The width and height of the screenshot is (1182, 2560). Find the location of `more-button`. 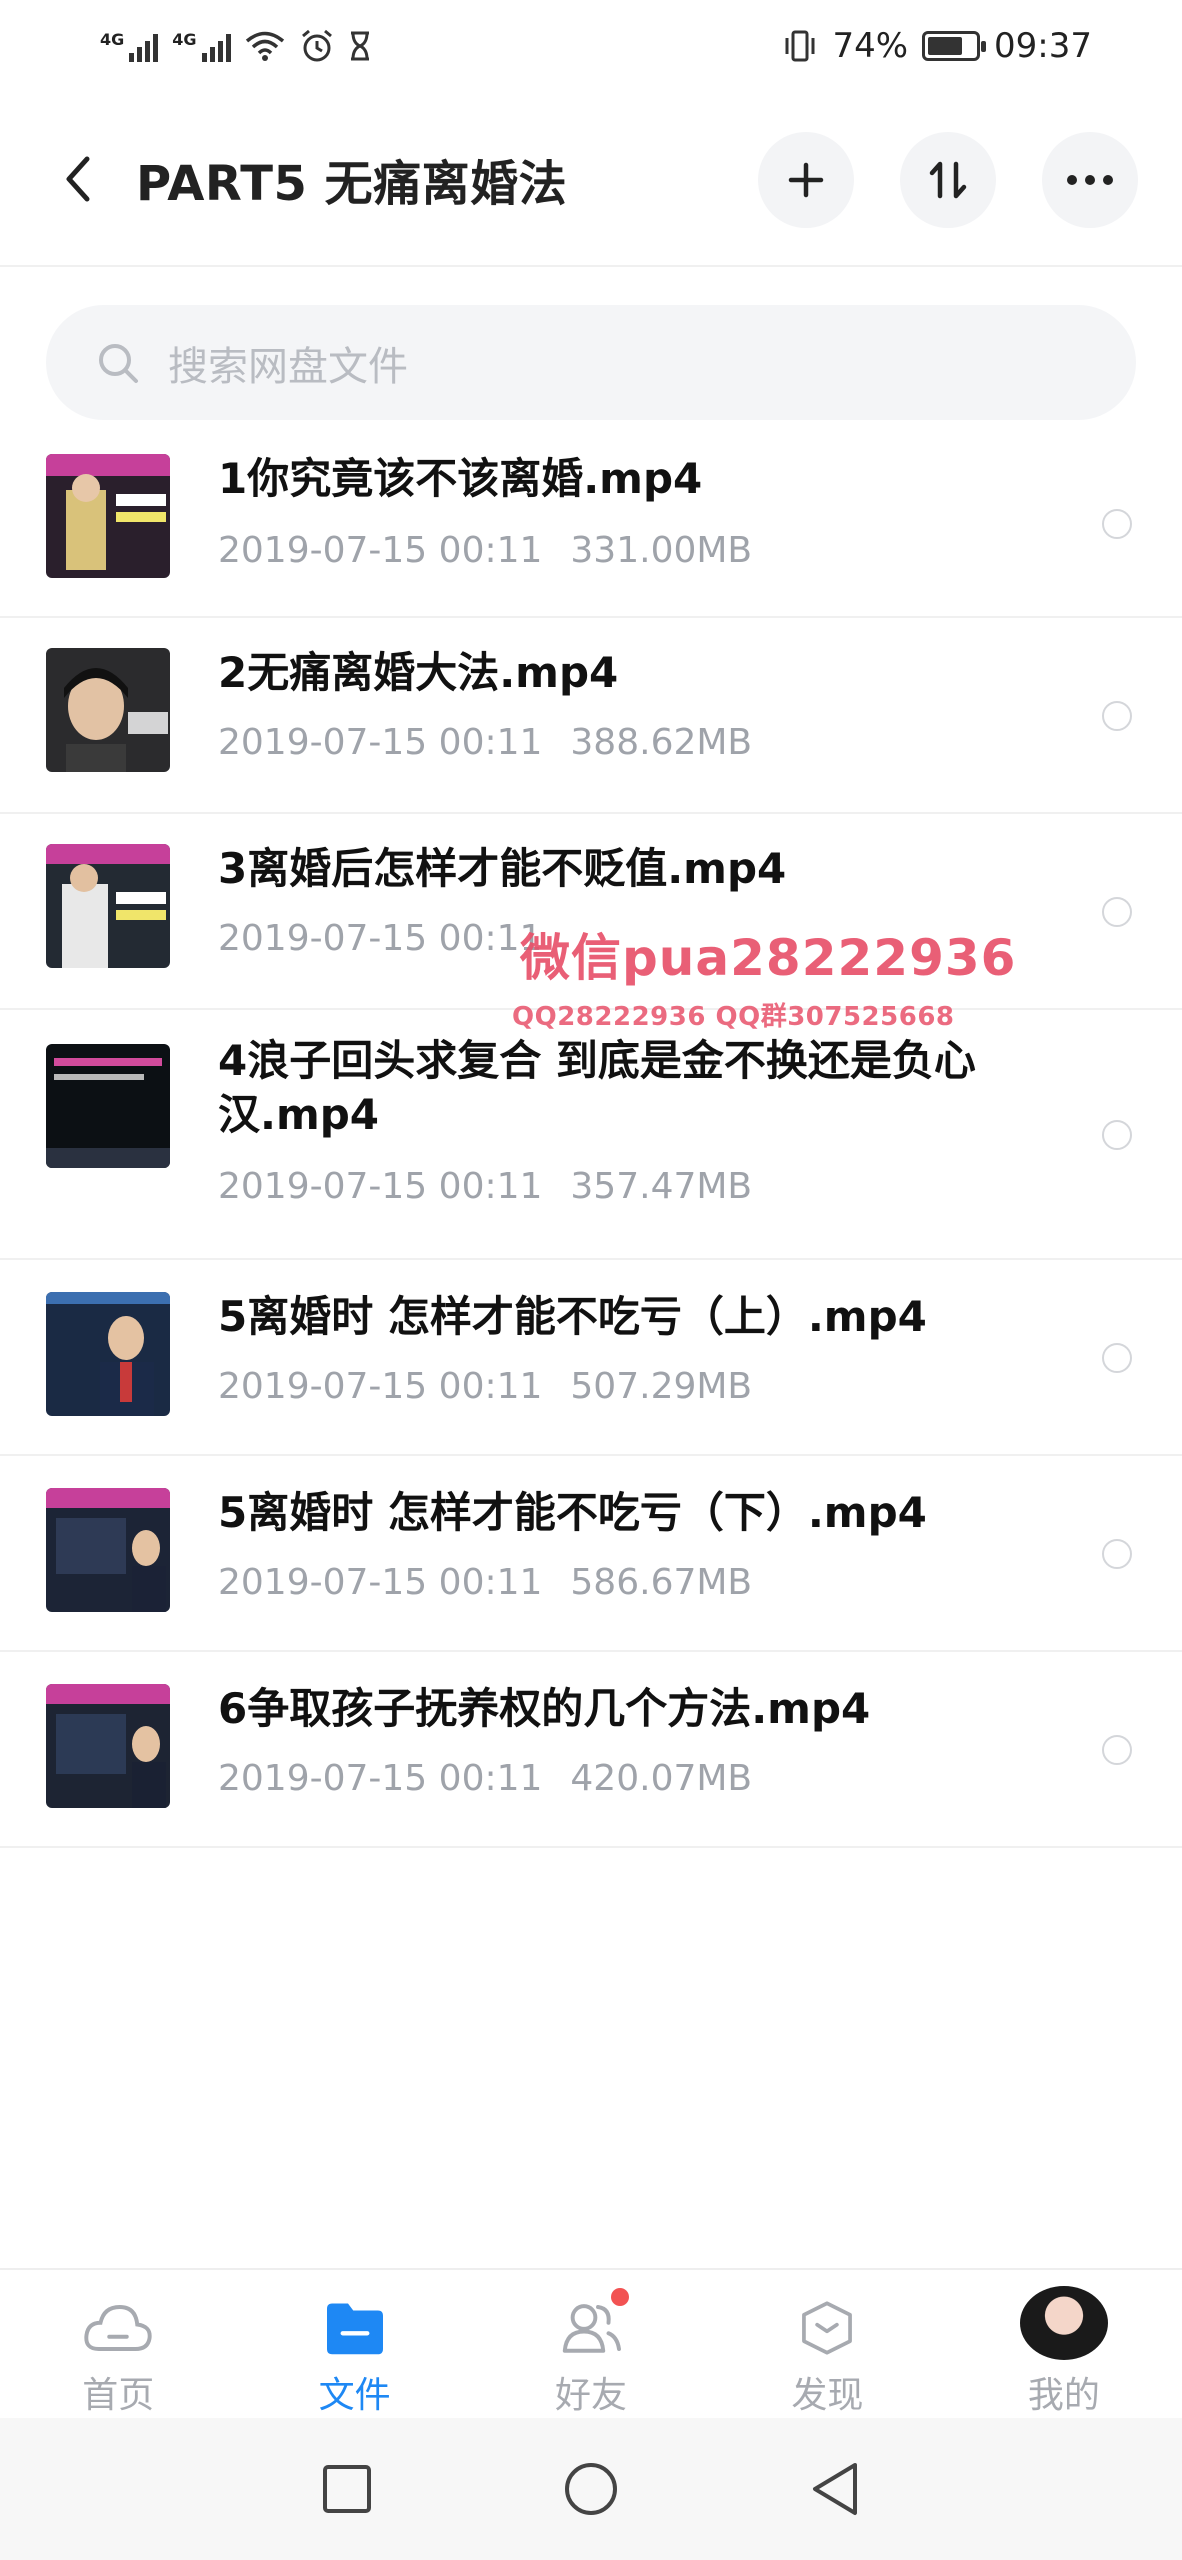

more-button is located at coordinates (1090, 180).